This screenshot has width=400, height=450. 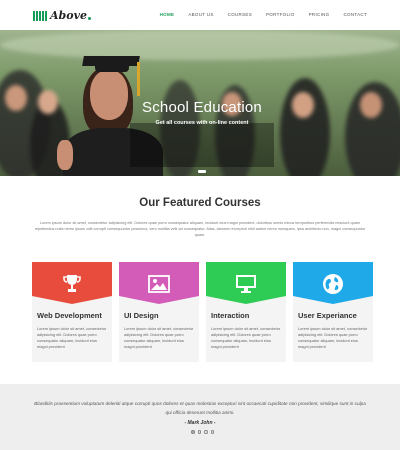 What do you see at coordinates (202, 123) in the screenshot?
I see `hero-subtitle: Get all courses with on-line content` at bounding box center [202, 123].